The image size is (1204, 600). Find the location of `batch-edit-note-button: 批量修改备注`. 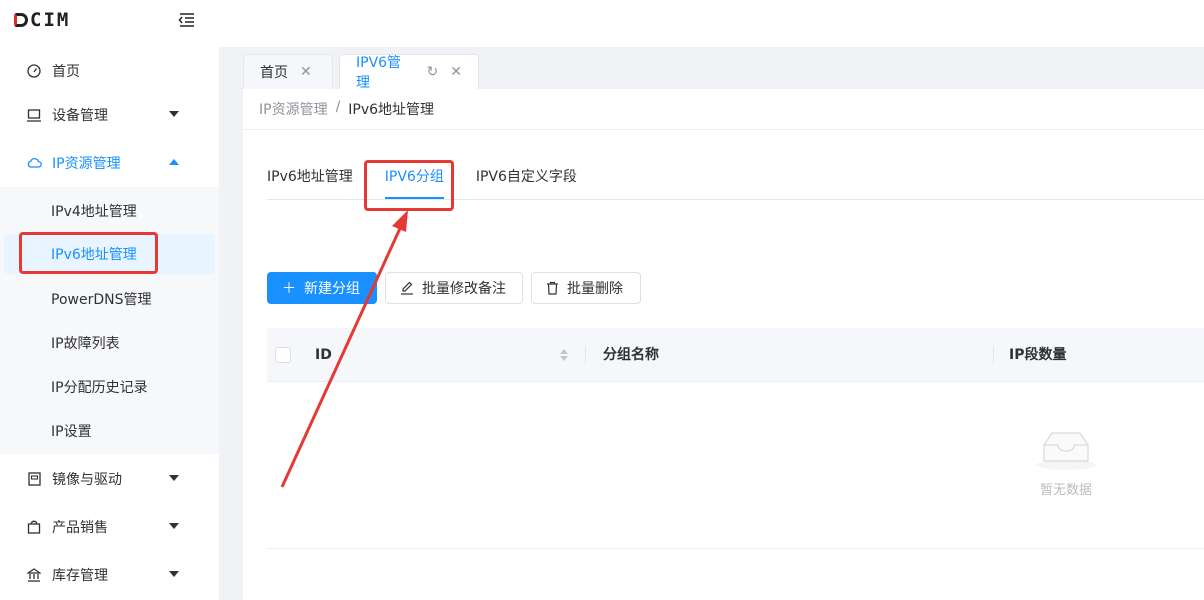

batch-edit-note-button: 批量修改备注 is located at coordinates (454, 288).